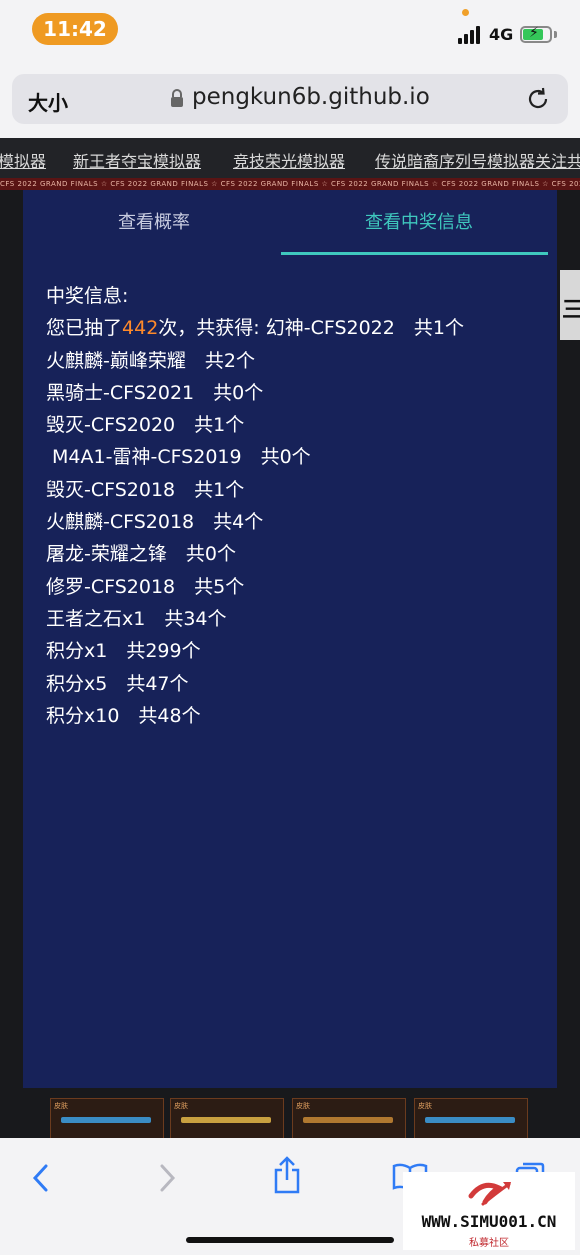 The width and height of the screenshot is (580, 1255). What do you see at coordinates (41, 1178) in the screenshot?
I see `back-icon` at bounding box center [41, 1178].